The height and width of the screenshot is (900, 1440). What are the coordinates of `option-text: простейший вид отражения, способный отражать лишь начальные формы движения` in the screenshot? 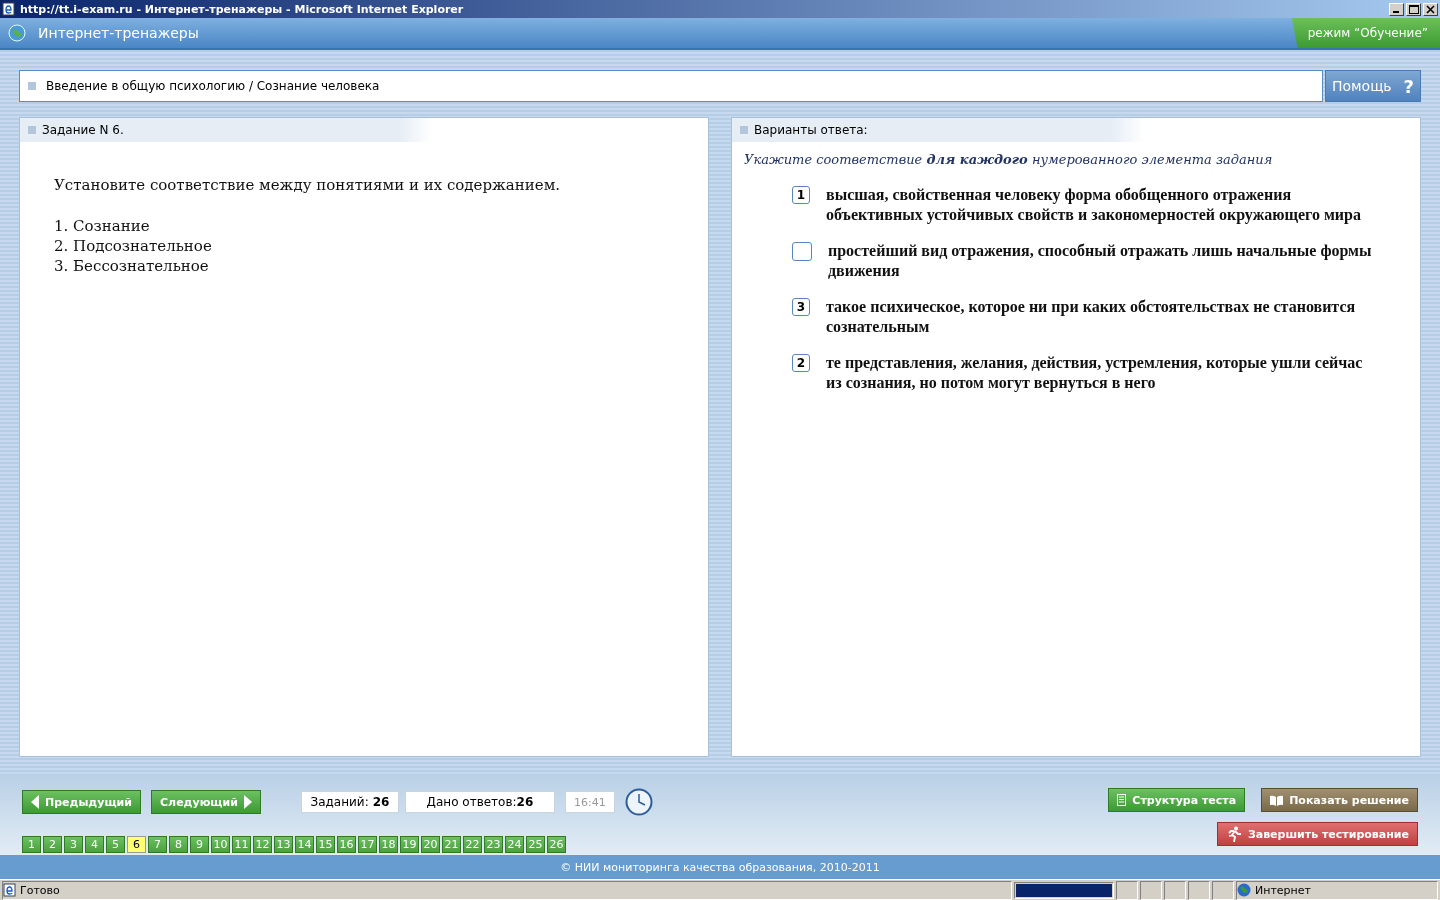 It's located at (1100, 261).